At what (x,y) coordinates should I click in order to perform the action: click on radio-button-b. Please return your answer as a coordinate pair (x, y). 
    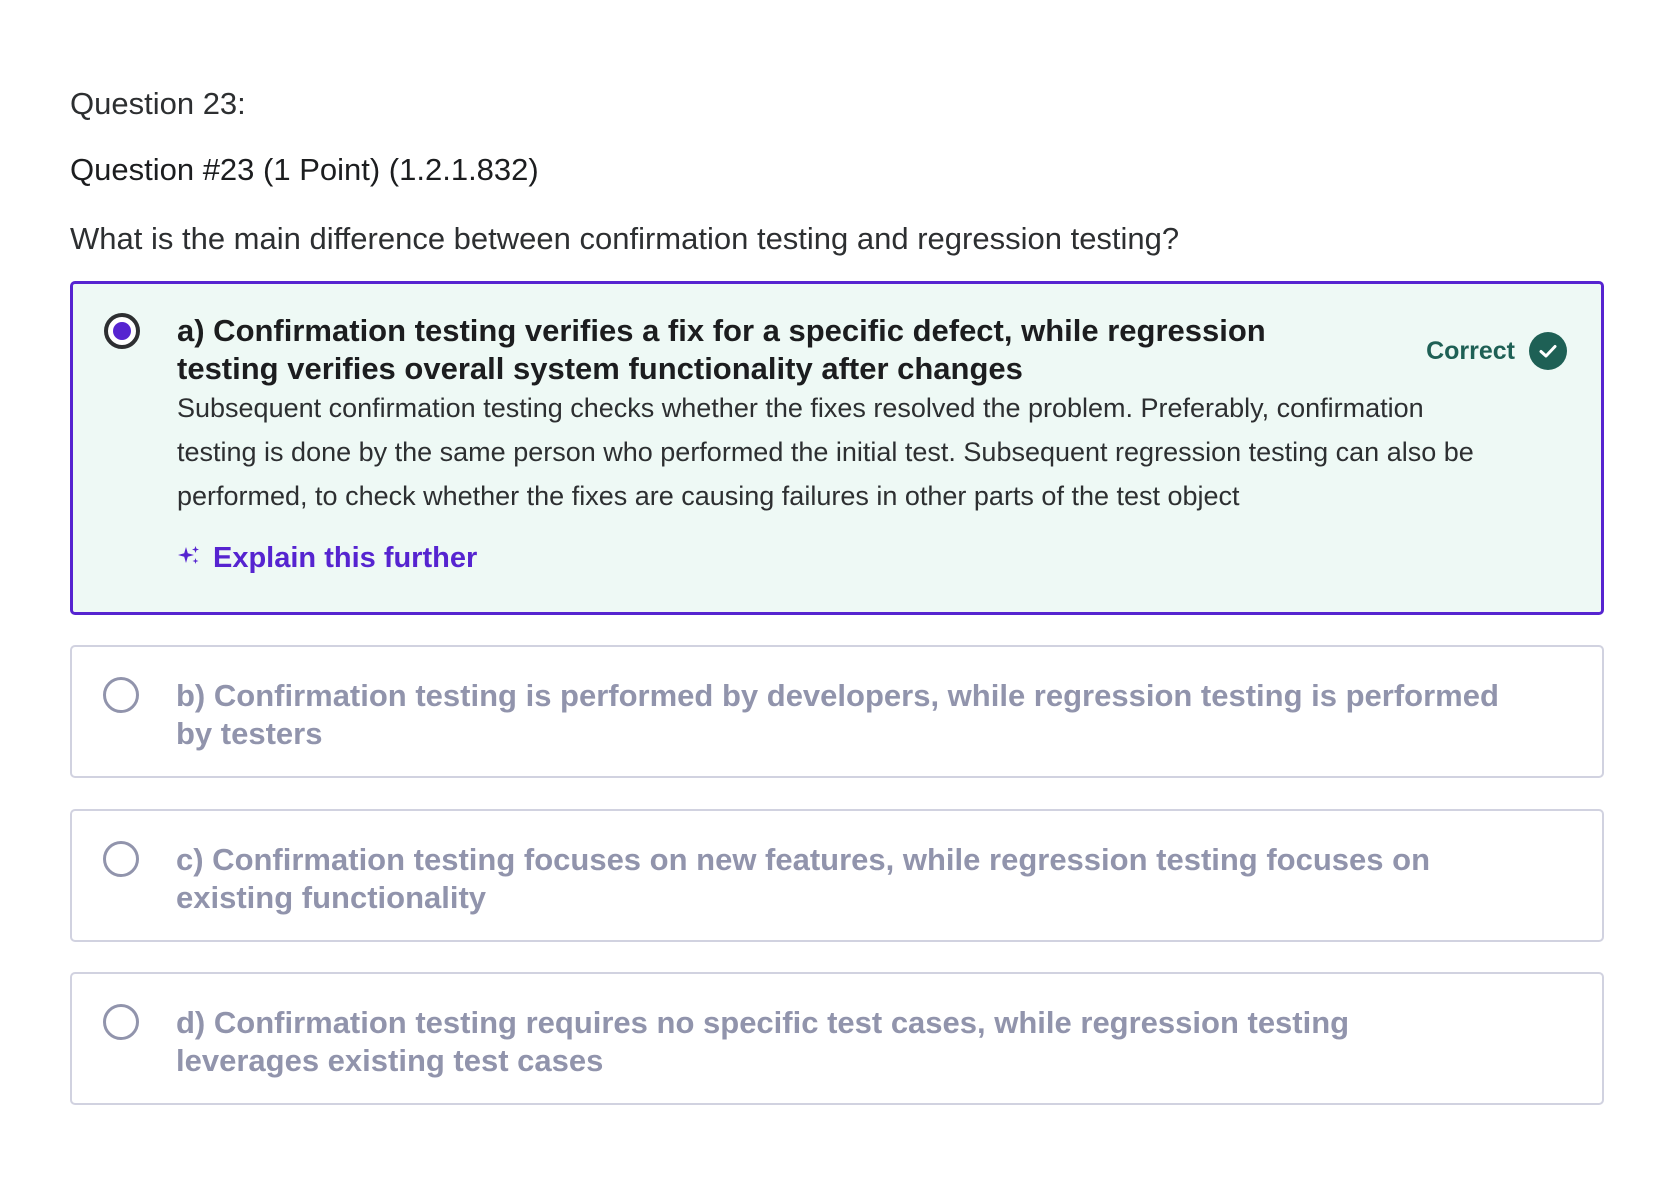
    Looking at the image, I should click on (121, 695).